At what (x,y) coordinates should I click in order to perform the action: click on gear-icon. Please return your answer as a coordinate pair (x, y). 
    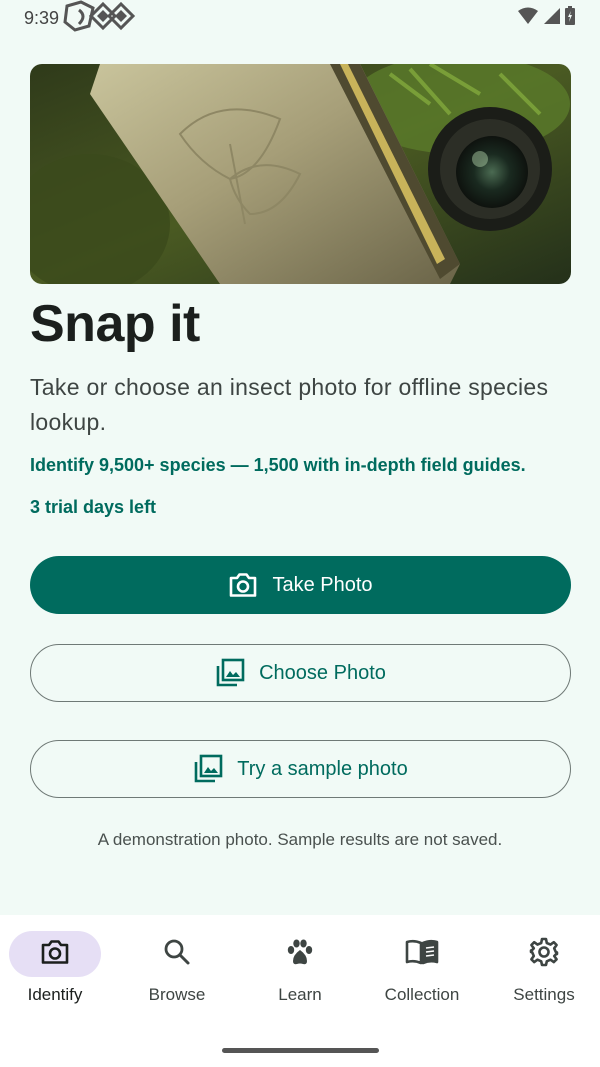
    Looking at the image, I should click on (544, 954).